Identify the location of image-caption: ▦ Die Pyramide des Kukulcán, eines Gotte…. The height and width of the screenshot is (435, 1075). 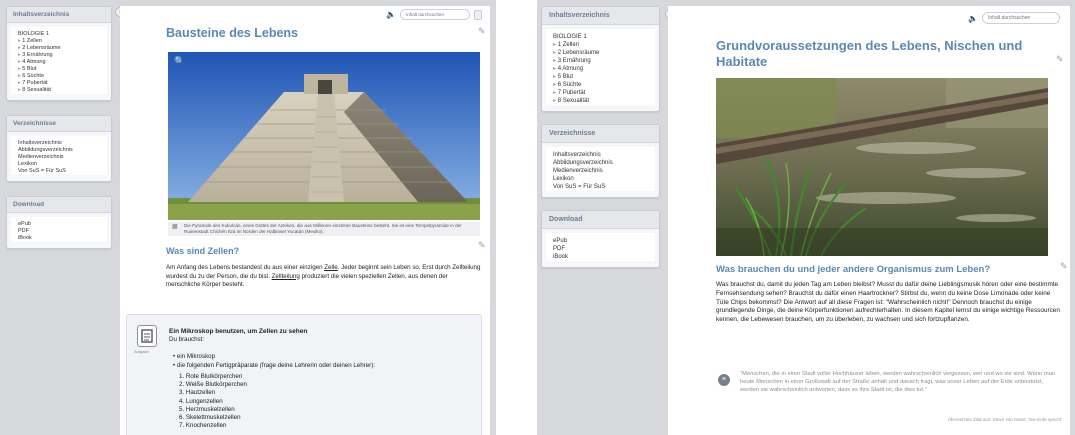
(324, 229).